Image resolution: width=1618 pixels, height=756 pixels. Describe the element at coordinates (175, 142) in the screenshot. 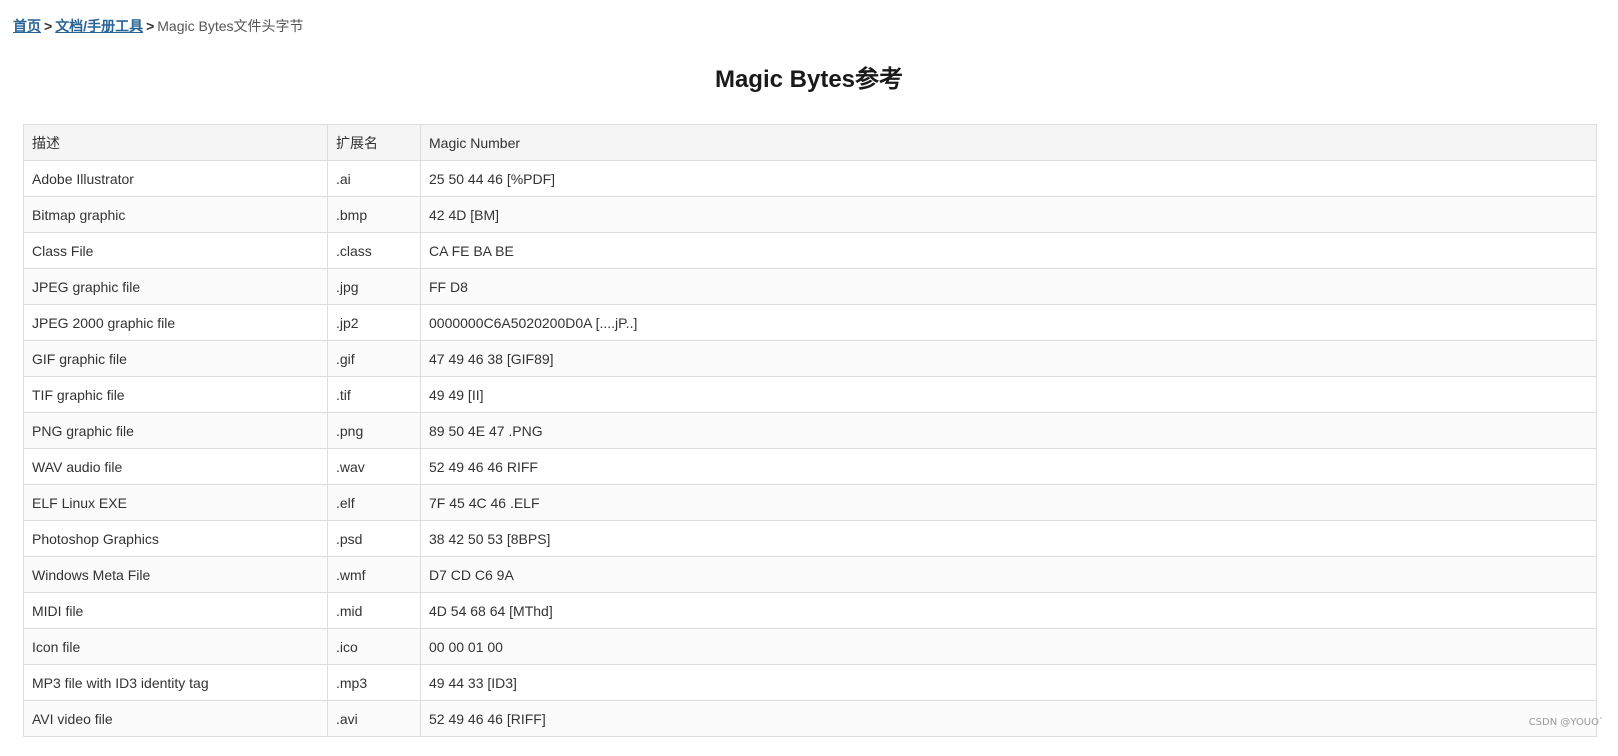

I see `column-header-description: 描述` at that location.